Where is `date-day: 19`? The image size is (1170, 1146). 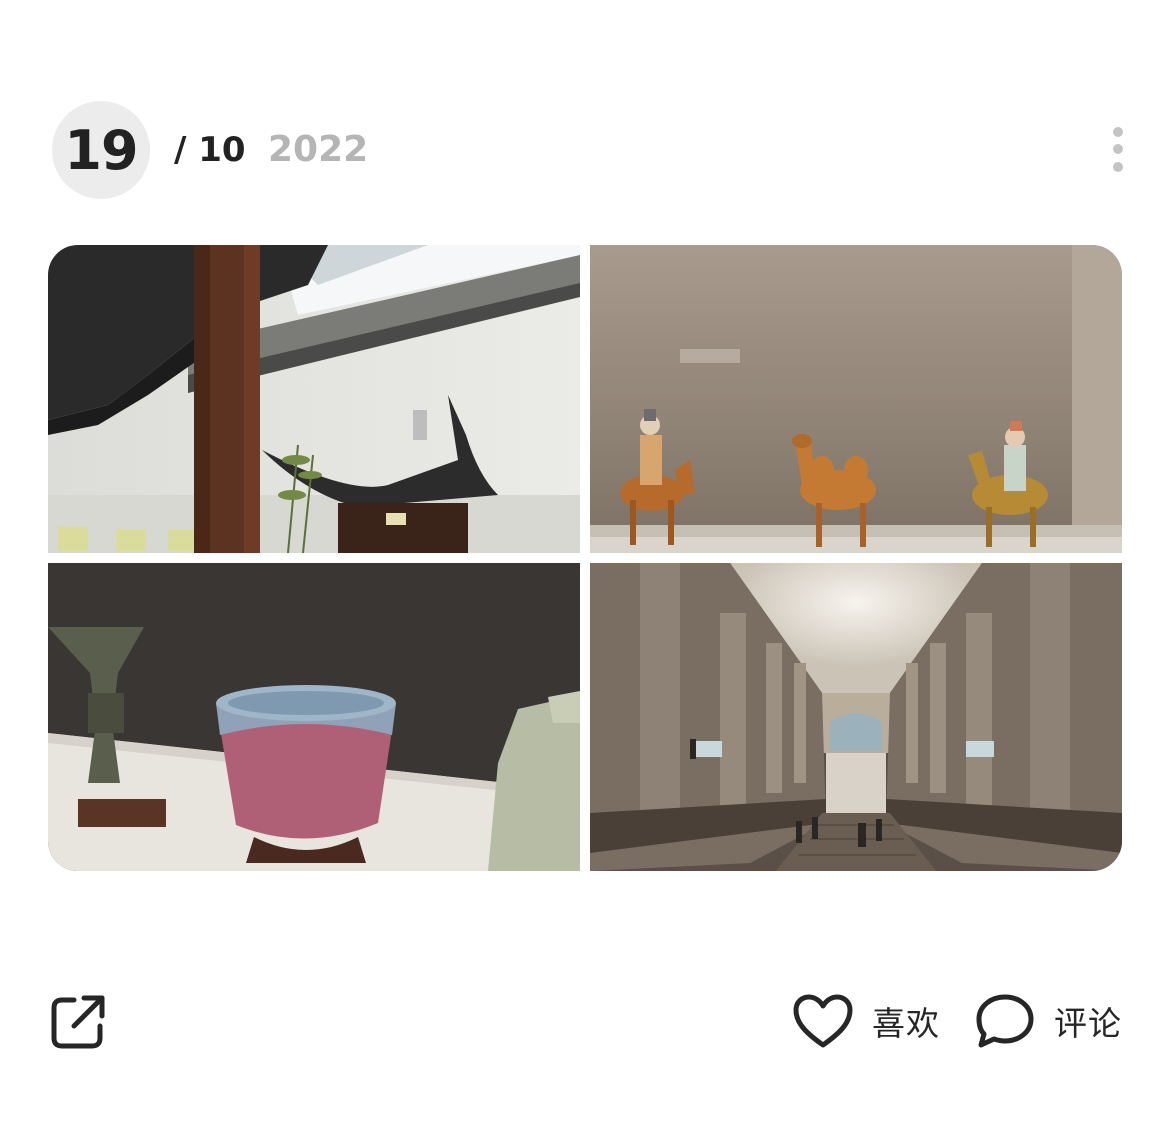
date-day: 19 is located at coordinates (101, 150).